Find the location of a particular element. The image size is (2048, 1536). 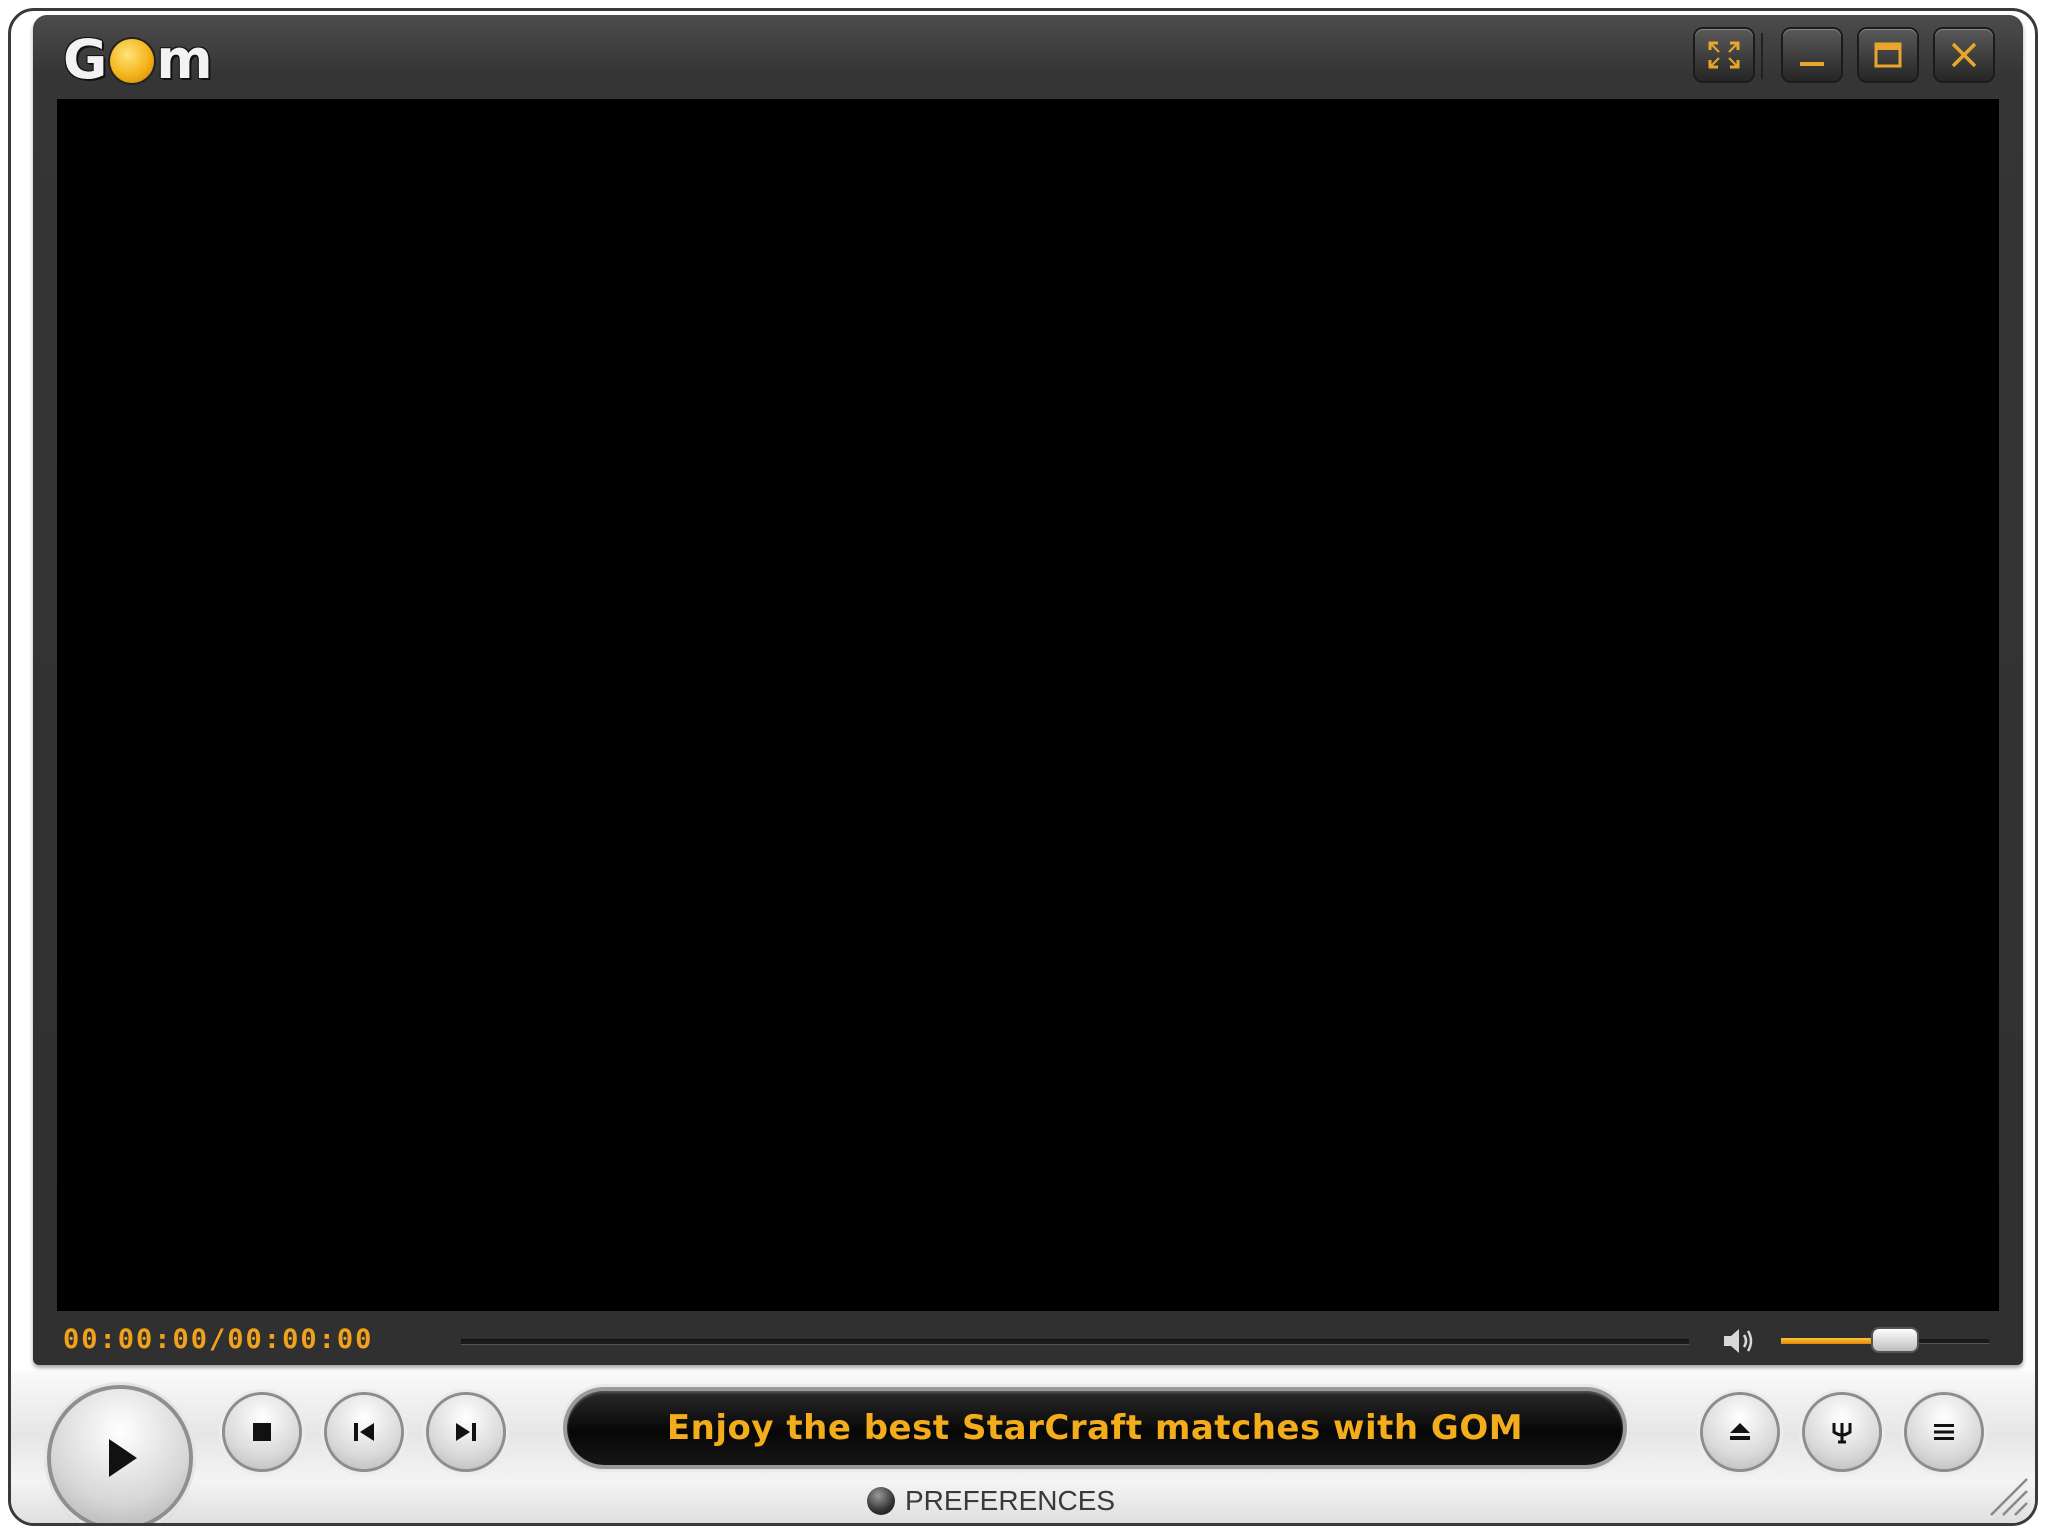

next-icon is located at coordinates (466, 1432).